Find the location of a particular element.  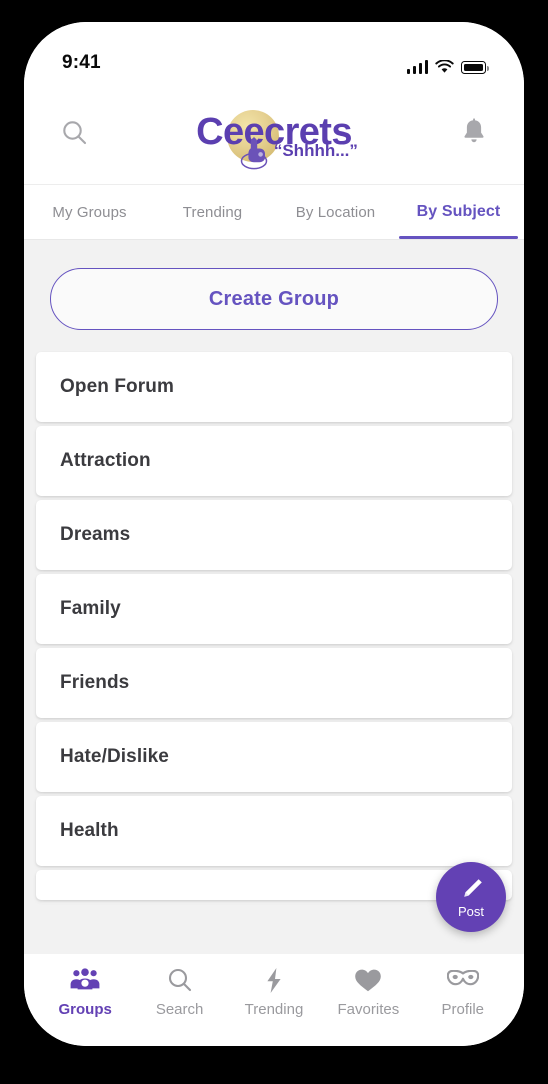

lightning-bolt-icon is located at coordinates (274, 980).